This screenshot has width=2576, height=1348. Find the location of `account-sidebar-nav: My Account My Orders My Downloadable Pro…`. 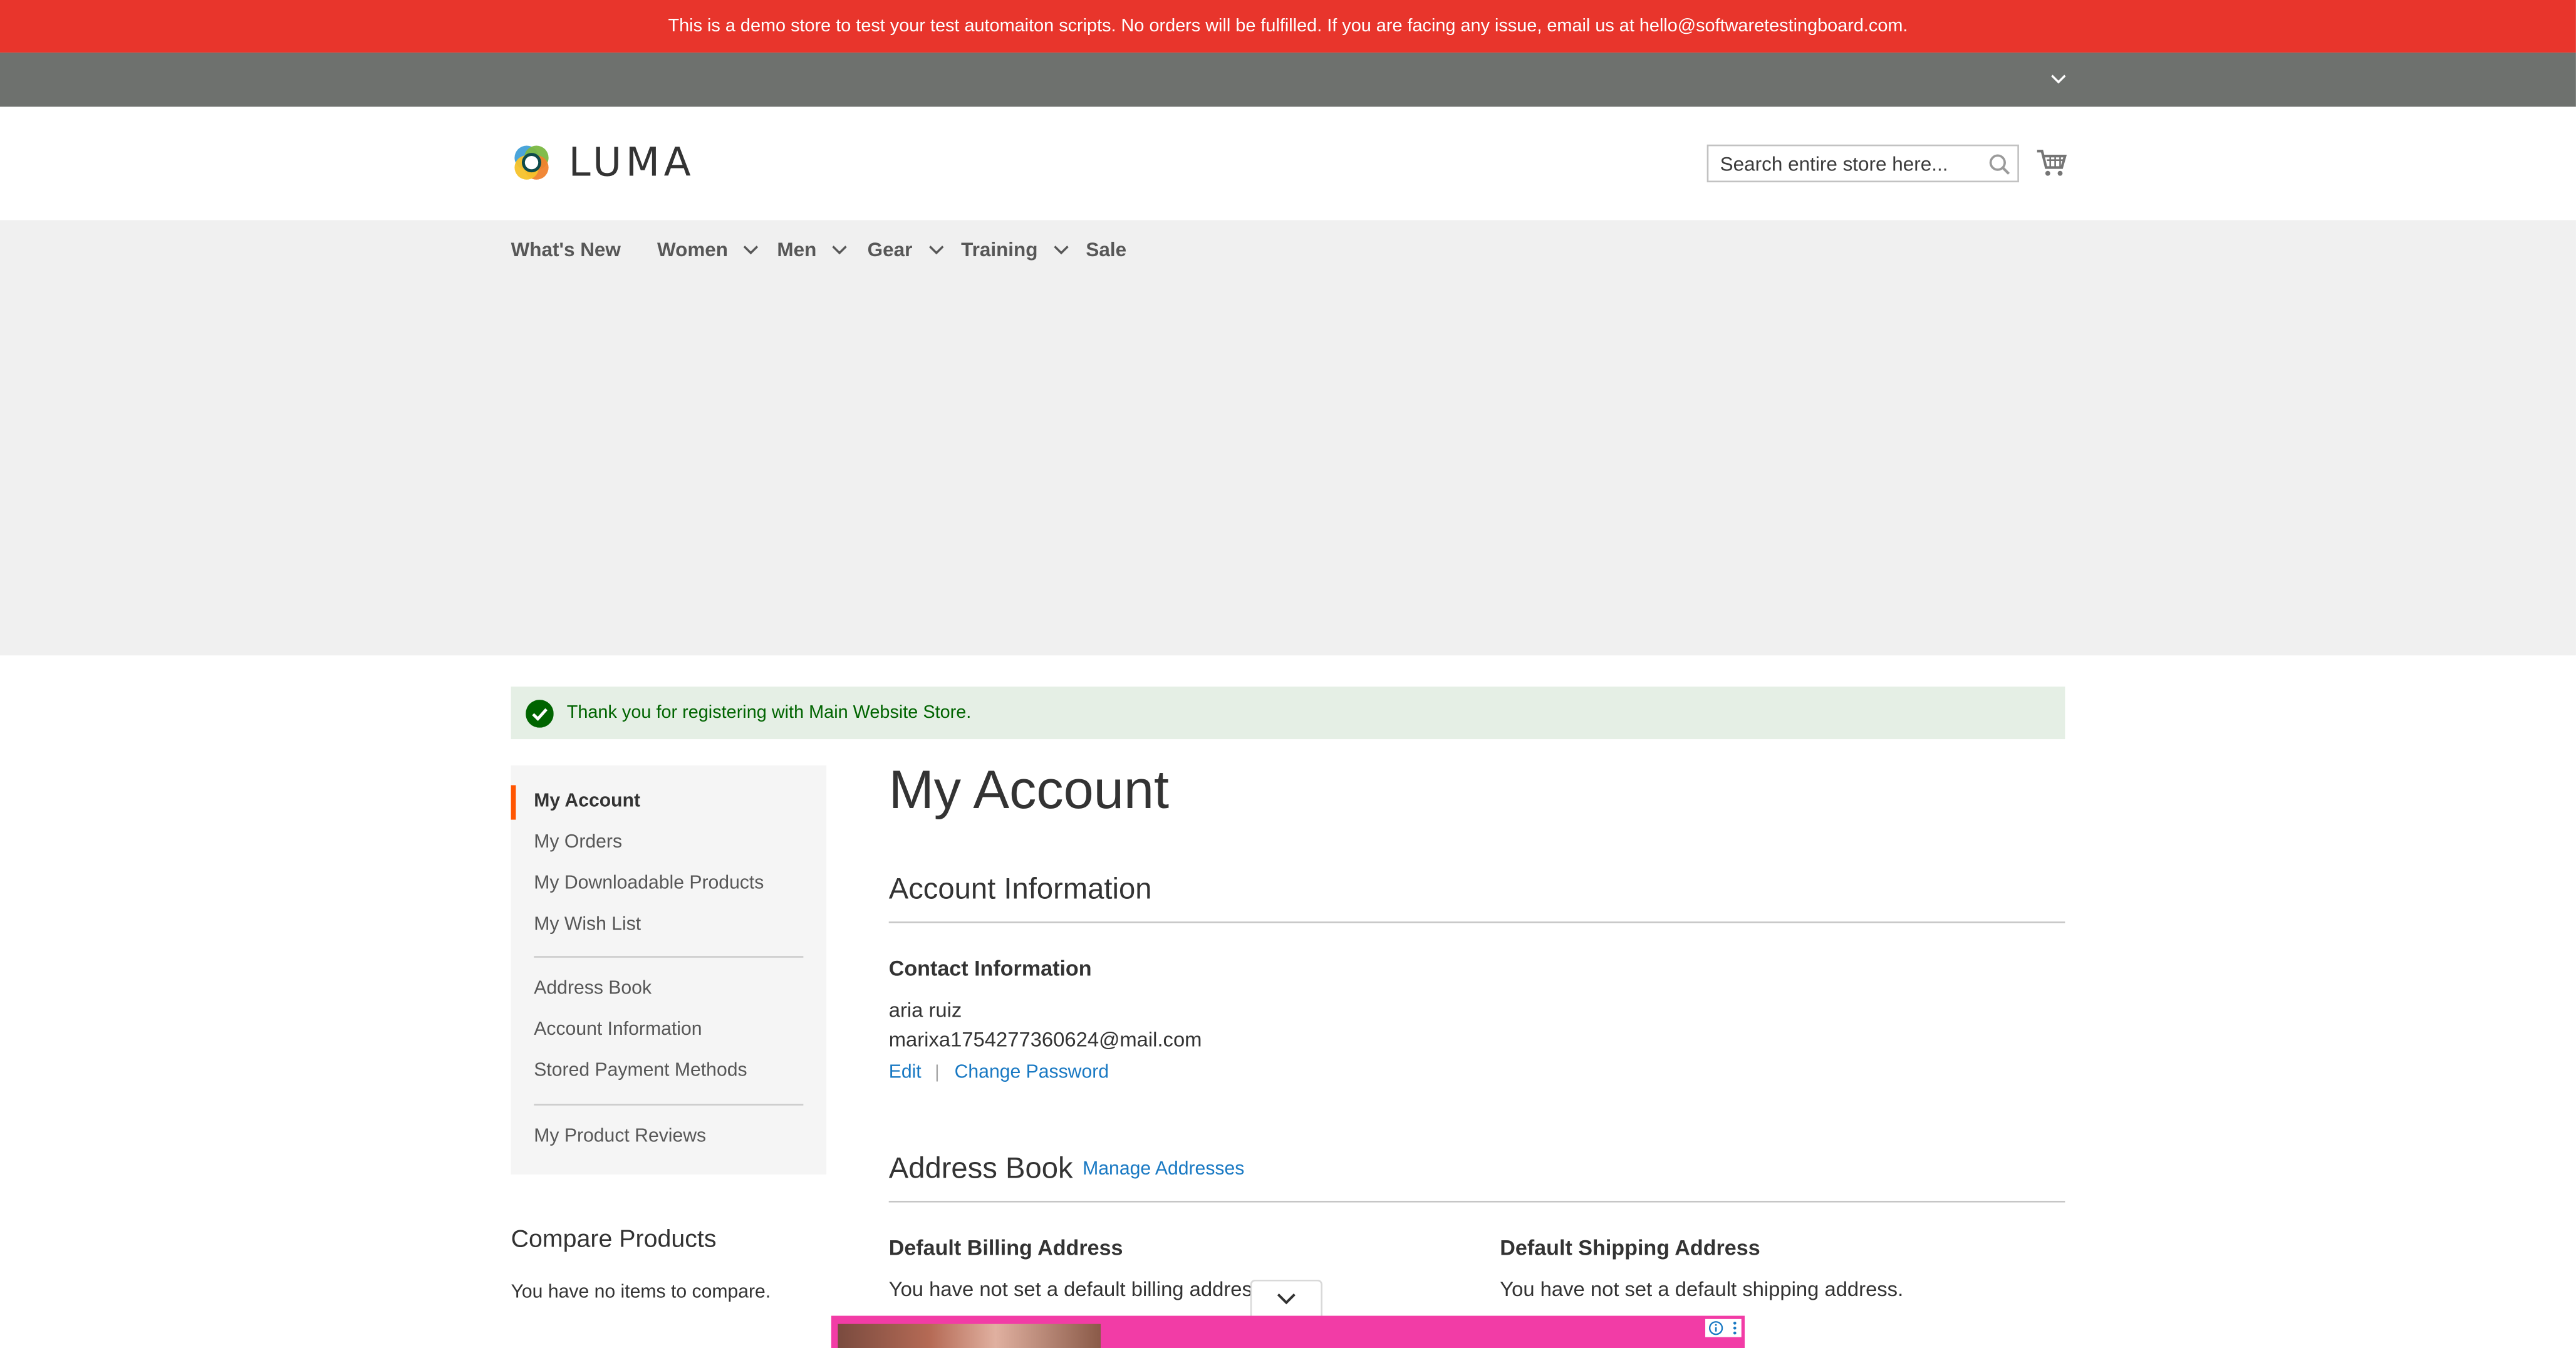

account-sidebar-nav: My Account My Orders My Downloadable Pro… is located at coordinates (669, 970).